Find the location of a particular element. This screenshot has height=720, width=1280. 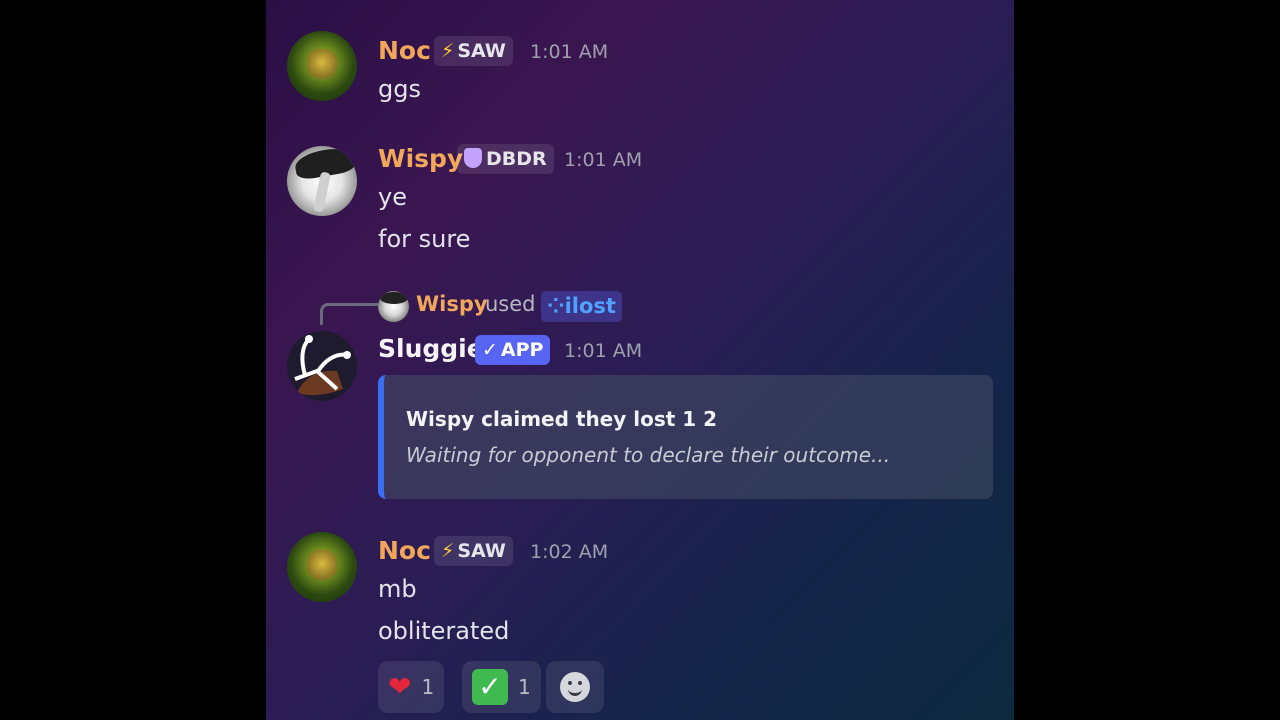

reaction-check: ✓ 1 is located at coordinates (501, 687).